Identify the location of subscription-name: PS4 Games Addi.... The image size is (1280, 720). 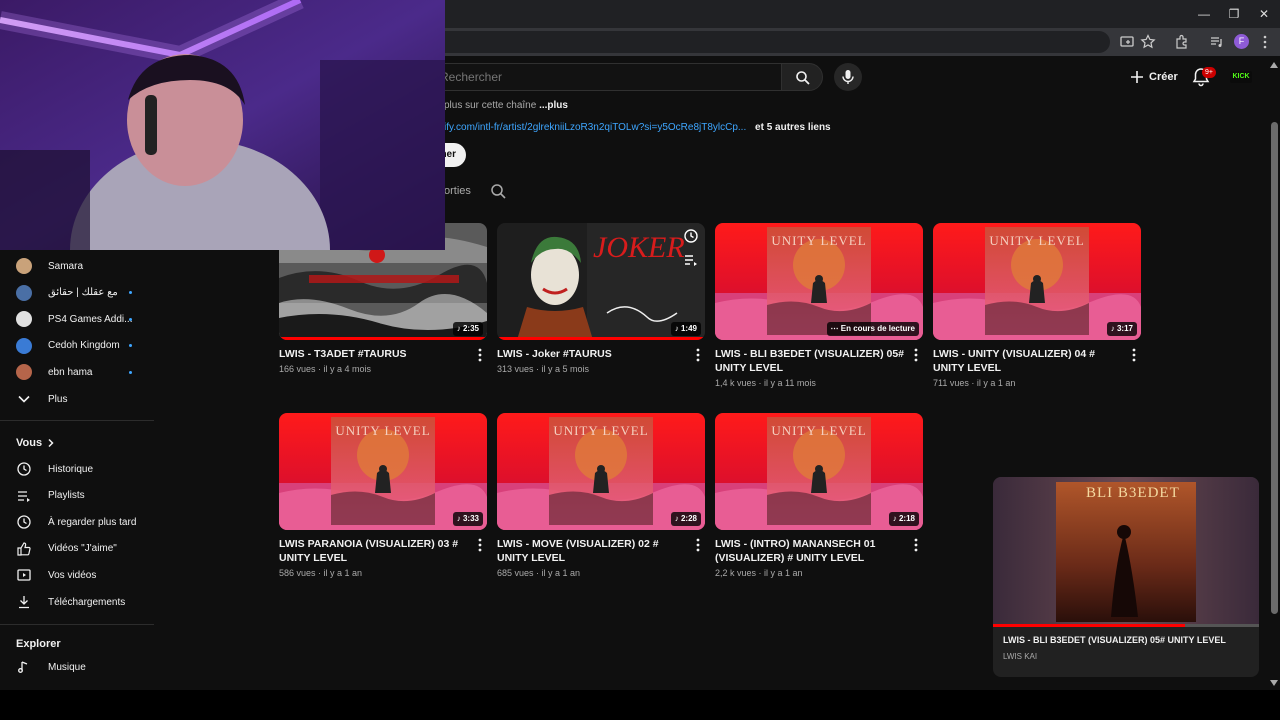
(90, 319).